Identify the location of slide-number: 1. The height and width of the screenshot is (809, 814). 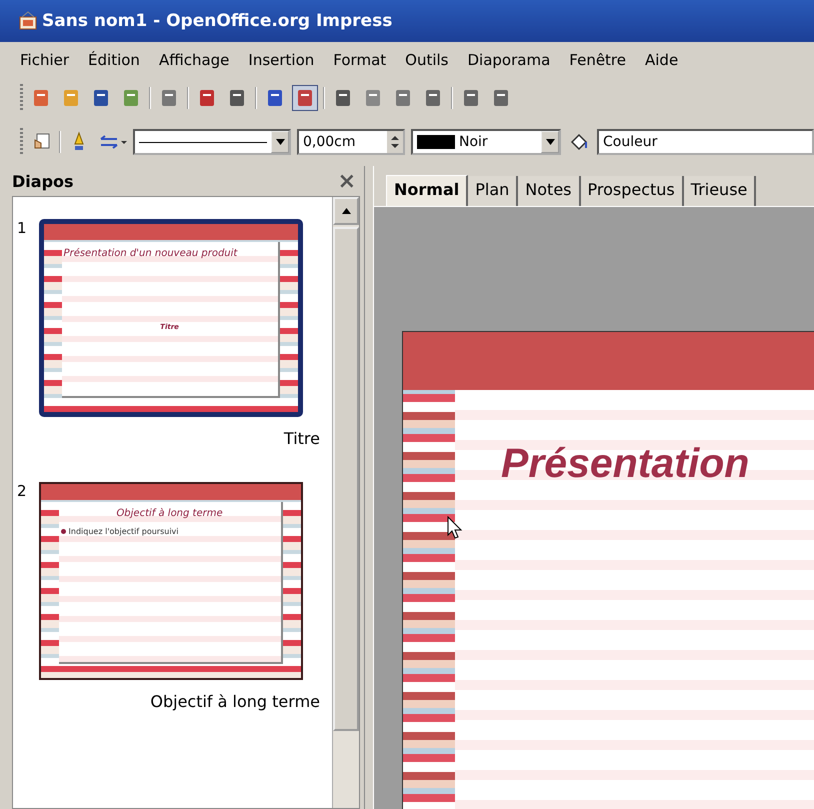
(22, 229).